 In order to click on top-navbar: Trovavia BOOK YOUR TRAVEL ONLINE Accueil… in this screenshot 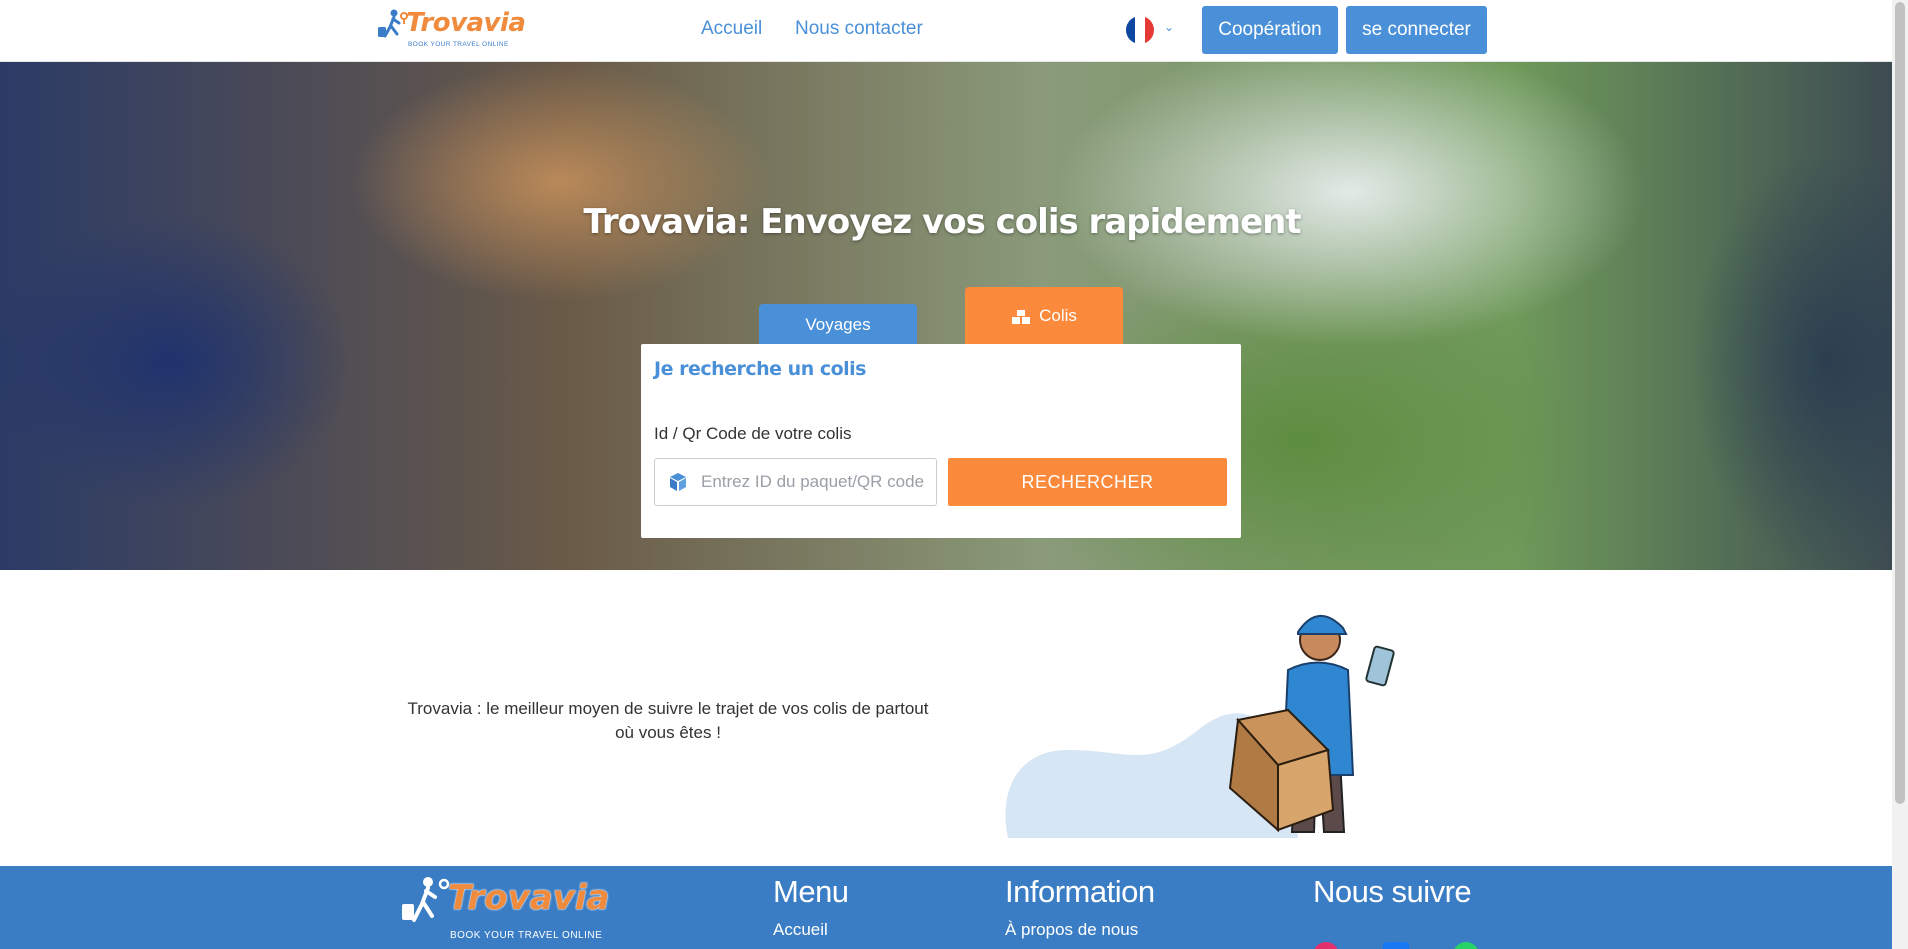, I will do `click(946, 31)`.